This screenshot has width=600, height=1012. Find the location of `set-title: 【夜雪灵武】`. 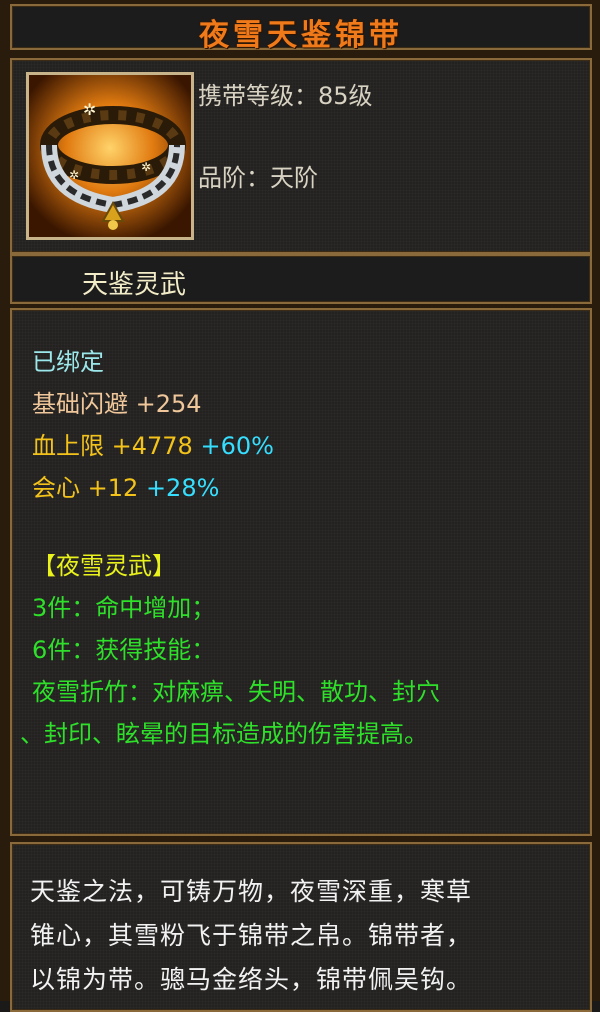

set-title: 【夜雪灵武】 is located at coordinates (104, 566).